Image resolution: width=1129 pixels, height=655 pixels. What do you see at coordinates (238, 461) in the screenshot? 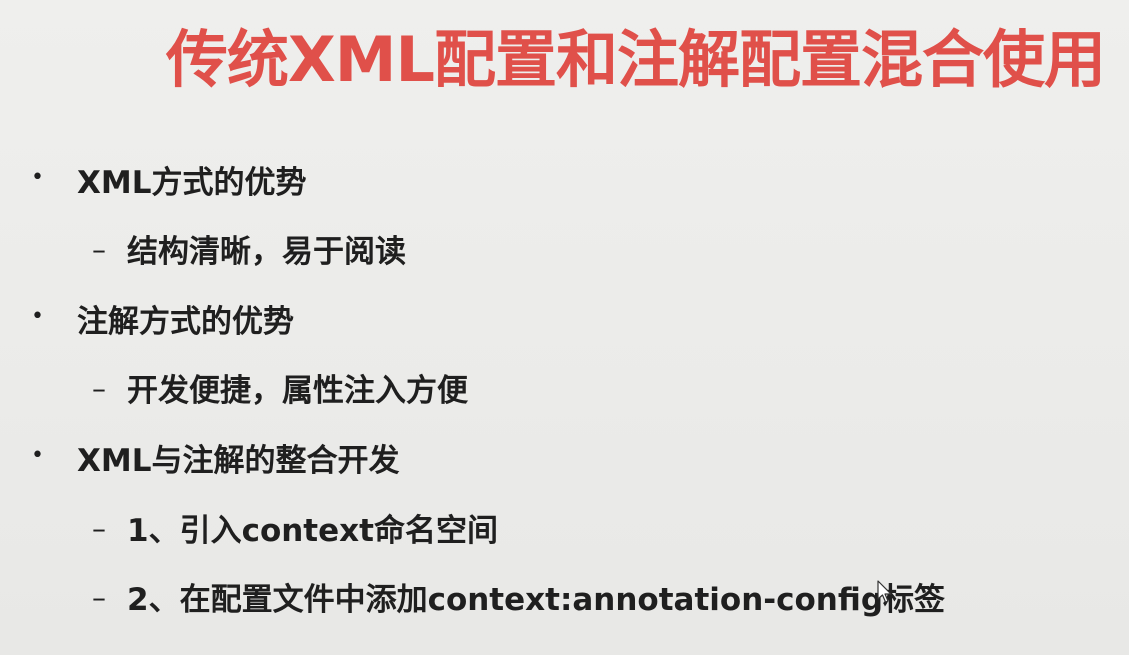
I see `list-item-integration: XML与注解的整合开发` at bounding box center [238, 461].